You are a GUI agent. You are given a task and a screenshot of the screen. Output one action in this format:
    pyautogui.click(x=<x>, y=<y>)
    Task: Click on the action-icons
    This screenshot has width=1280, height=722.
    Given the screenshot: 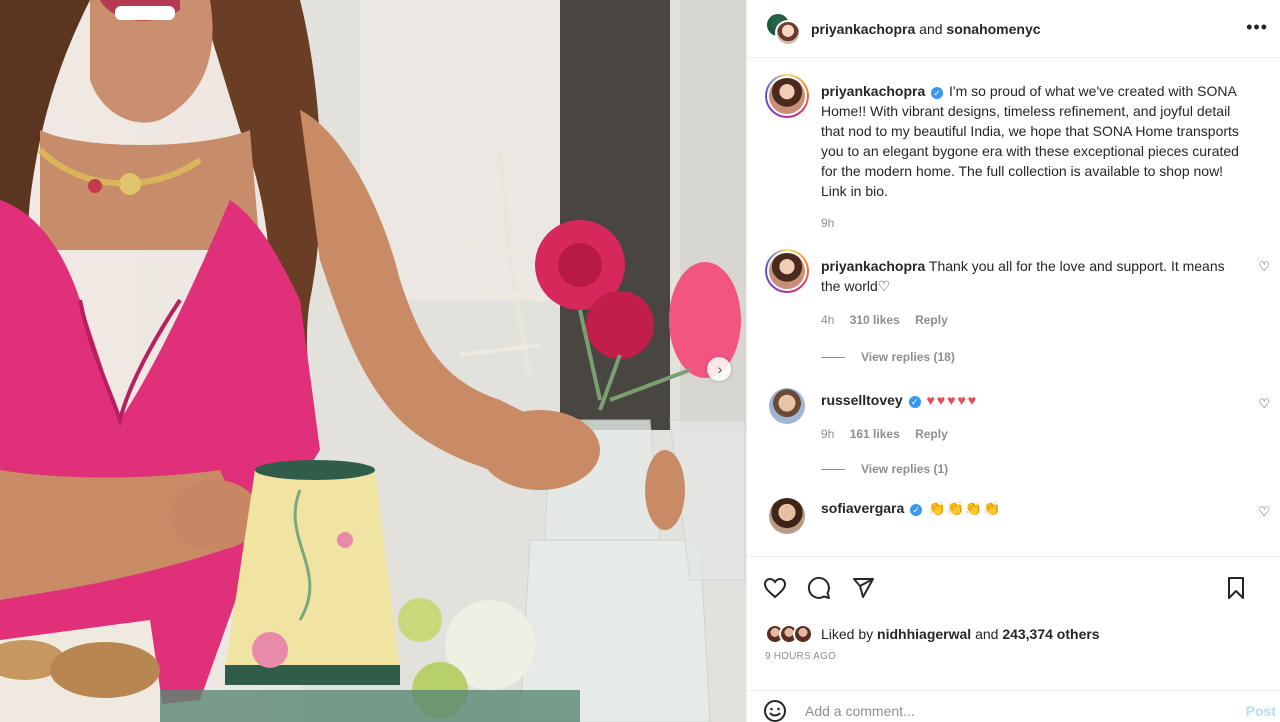 What is the action you would take?
    pyautogui.click(x=1013, y=588)
    